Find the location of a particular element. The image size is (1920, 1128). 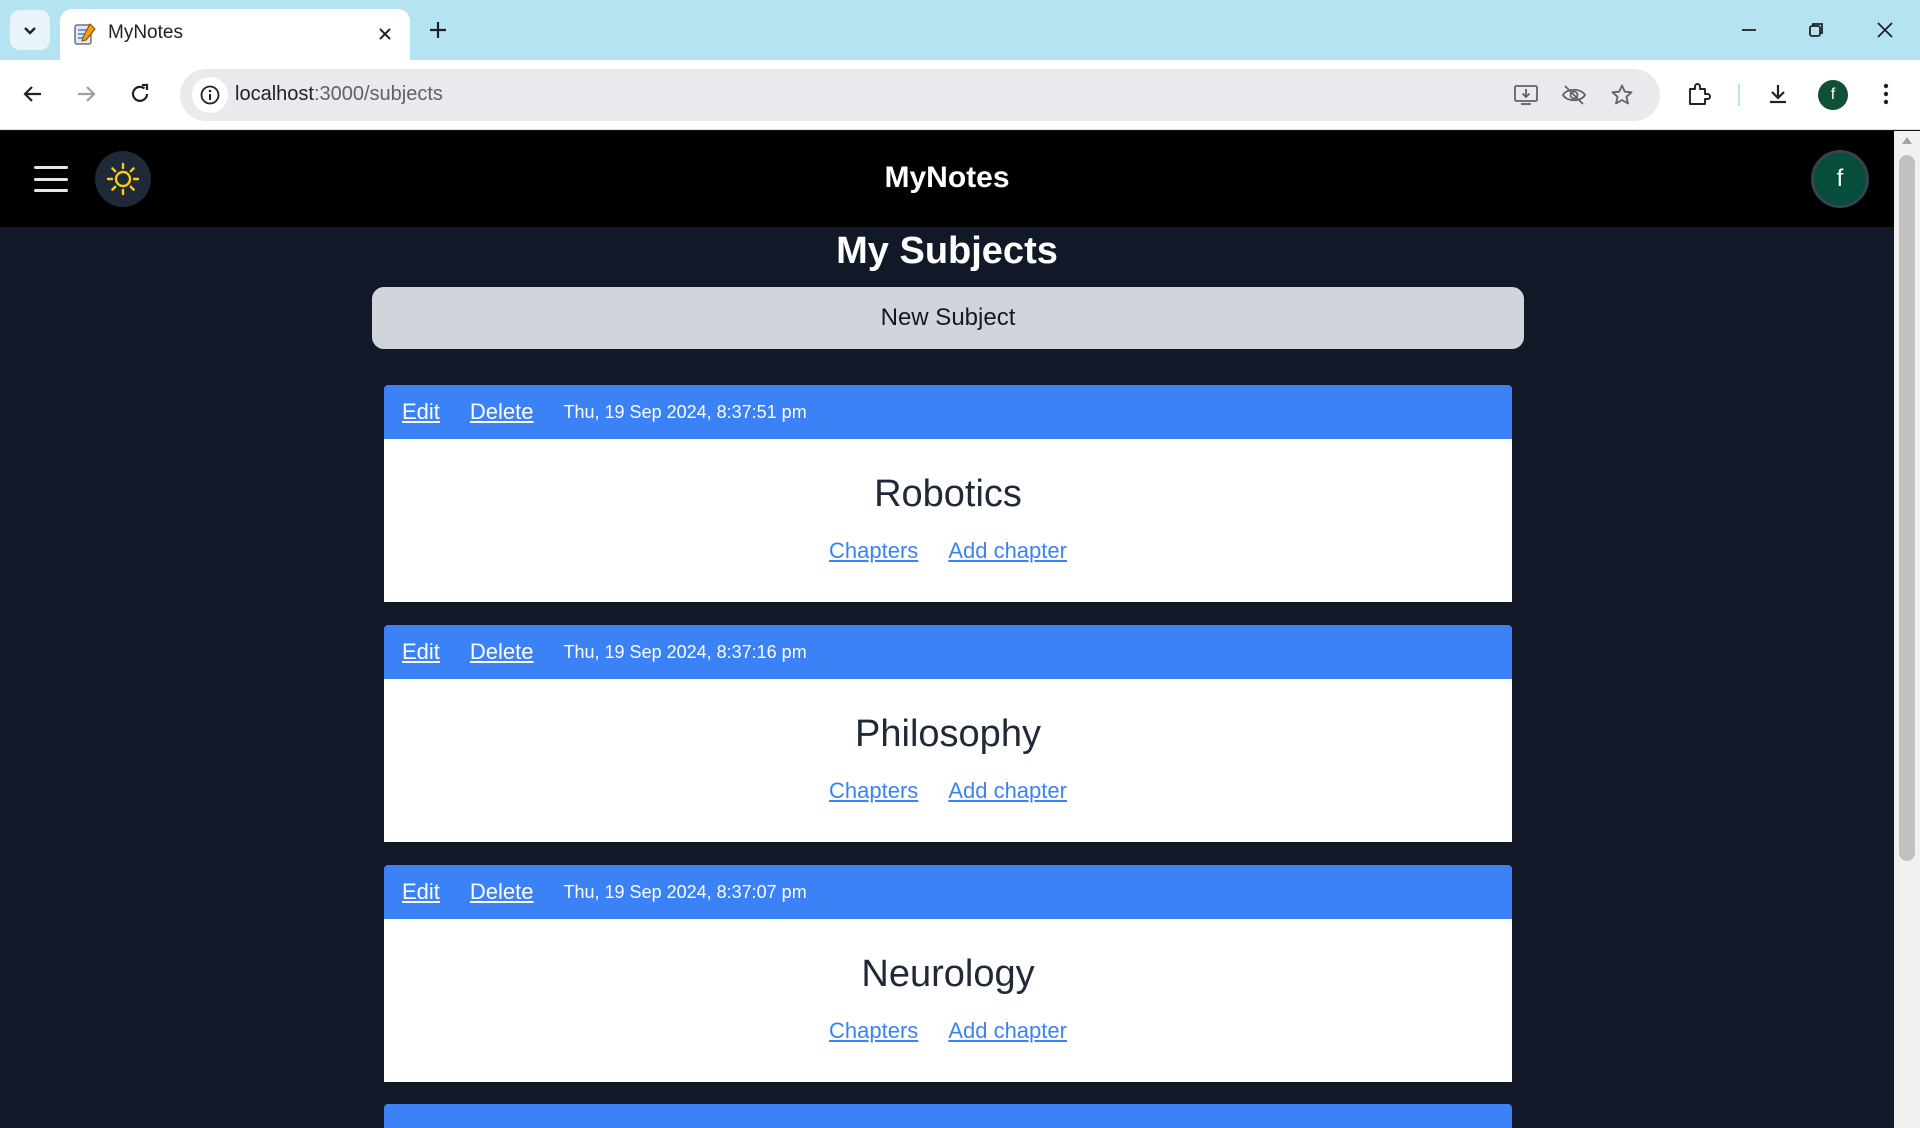

subject-card-header: Edit Delete Thu, 19 Sep 2024, 8:37:16 pm is located at coordinates (948, 652).